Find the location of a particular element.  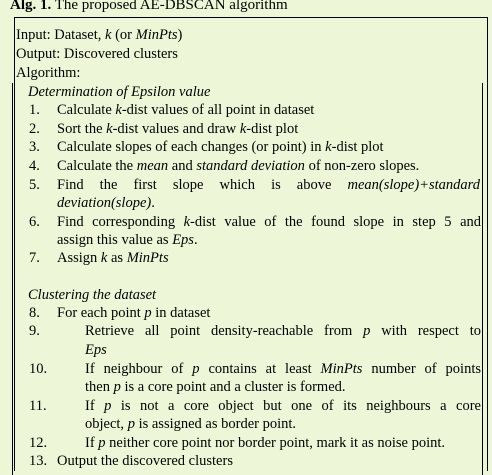

step-6-text-line2: assign this value as Eps. is located at coordinates (127, 240).